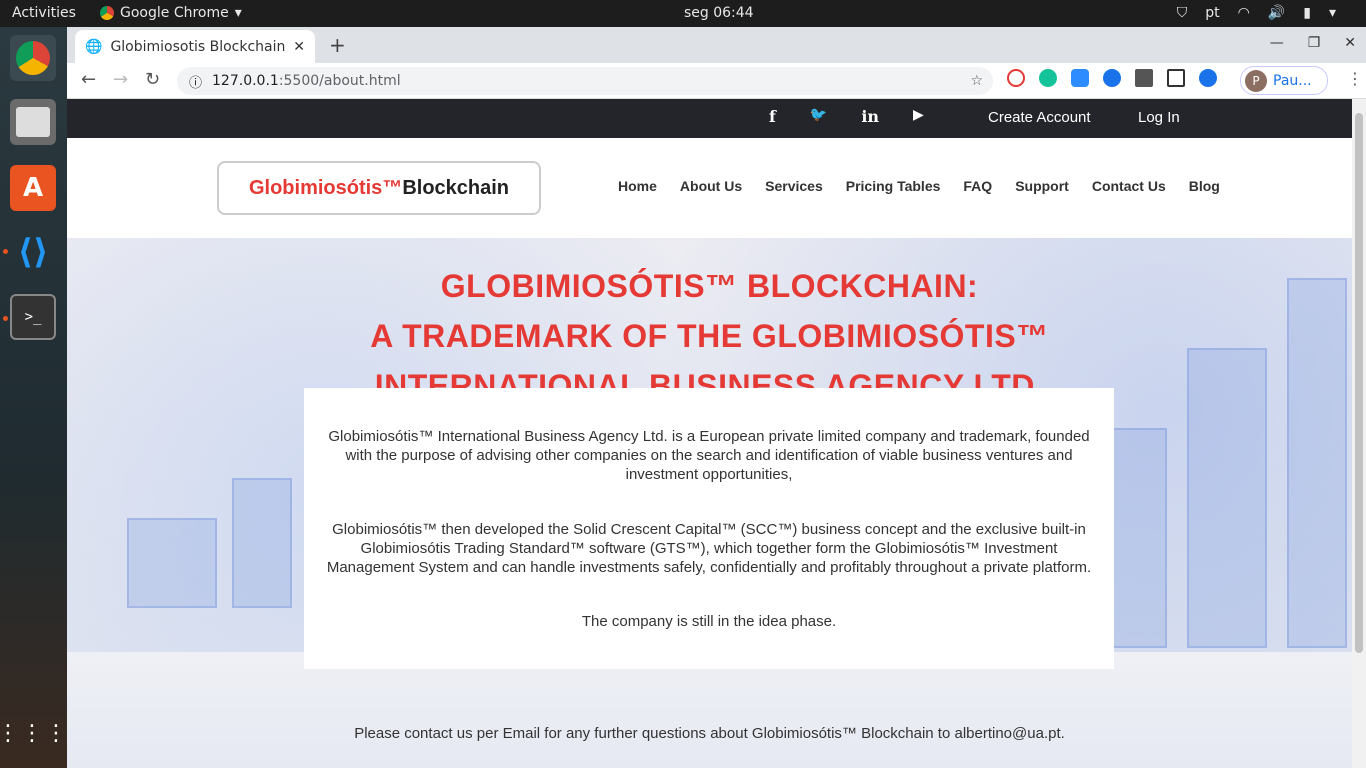 Image resolution: width=1366 pixels, height=768 pixels. I want to click on nav-blog: Blog, so click(1204, 186).